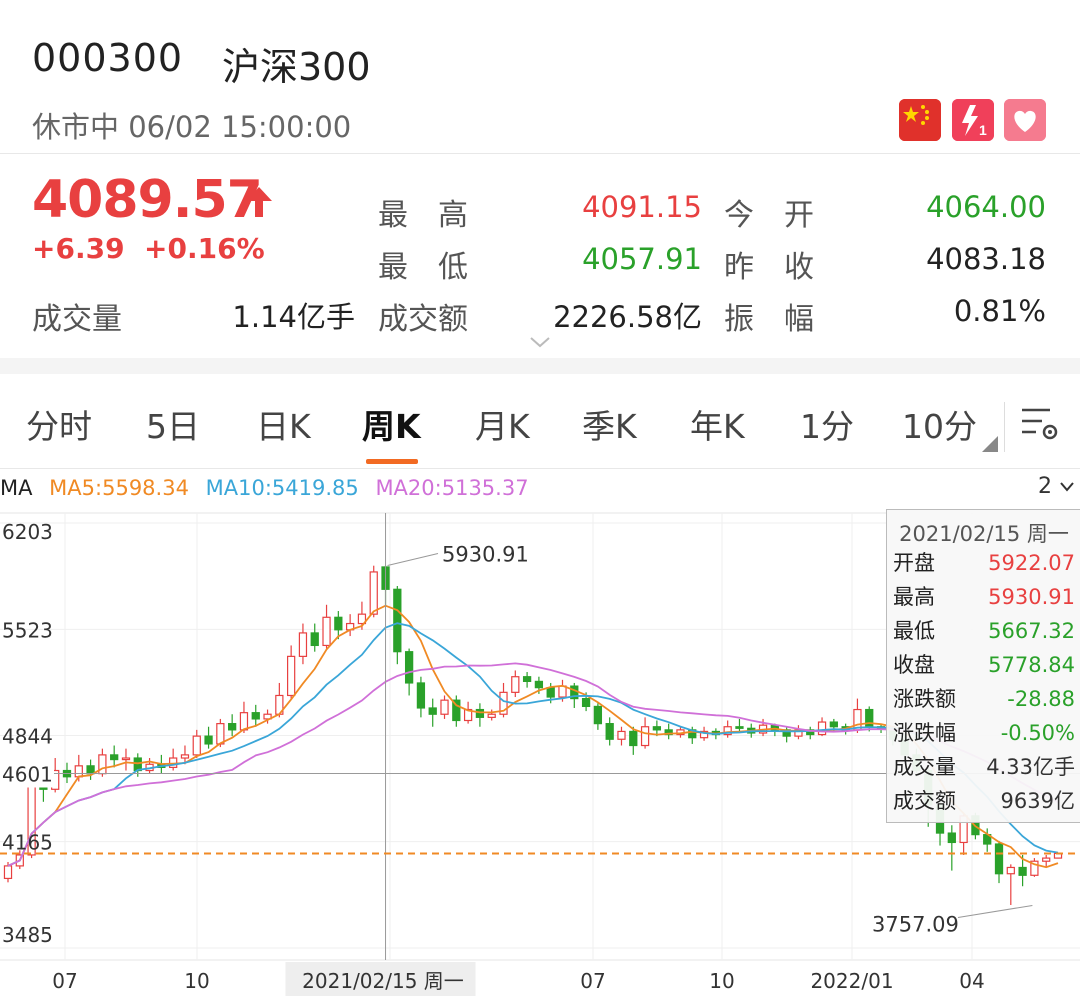 This screenshot has width=1080, height=1002. I want to click on low-value: 4057.91, so click(642, 259).